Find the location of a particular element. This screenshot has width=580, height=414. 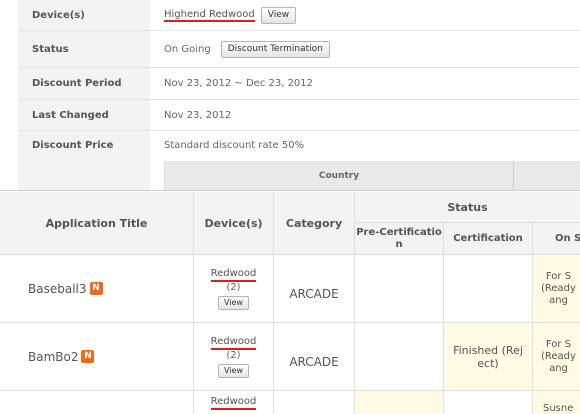

row-on-sale-cell: Susne is located at coordinates (556, 402).